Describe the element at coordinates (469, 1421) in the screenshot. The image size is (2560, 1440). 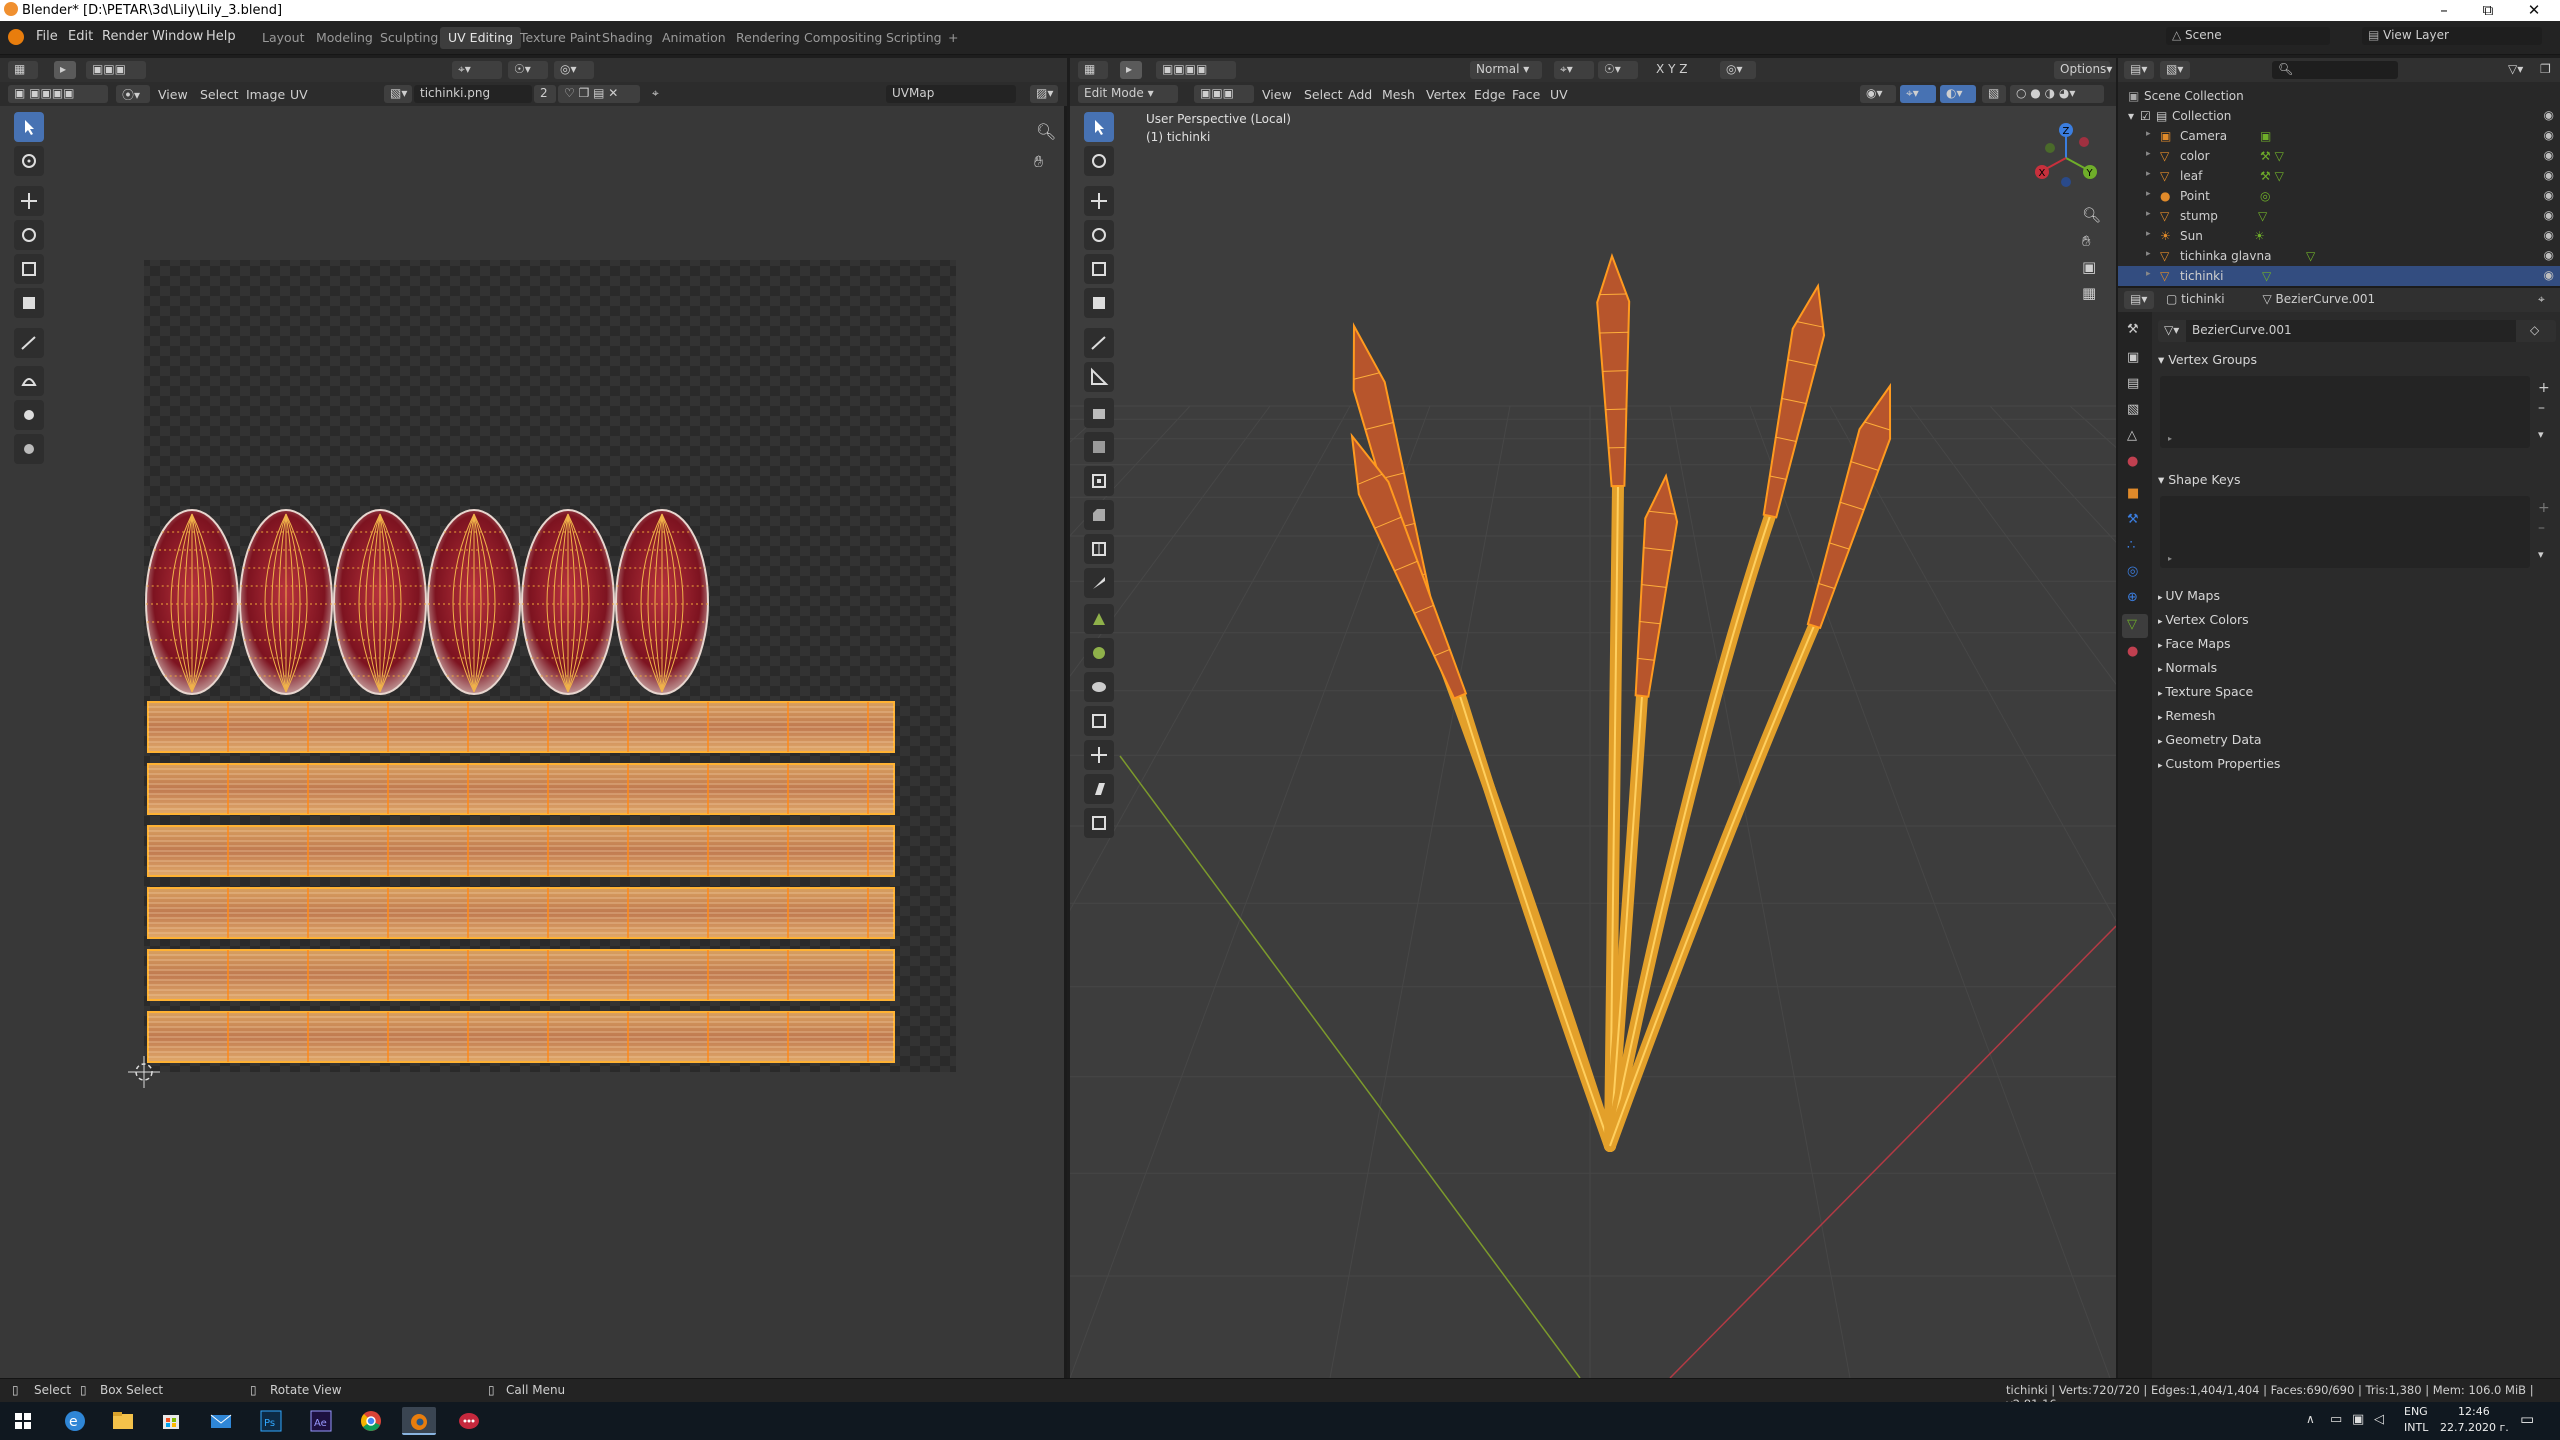
I see `chat-app-icon` at that location.